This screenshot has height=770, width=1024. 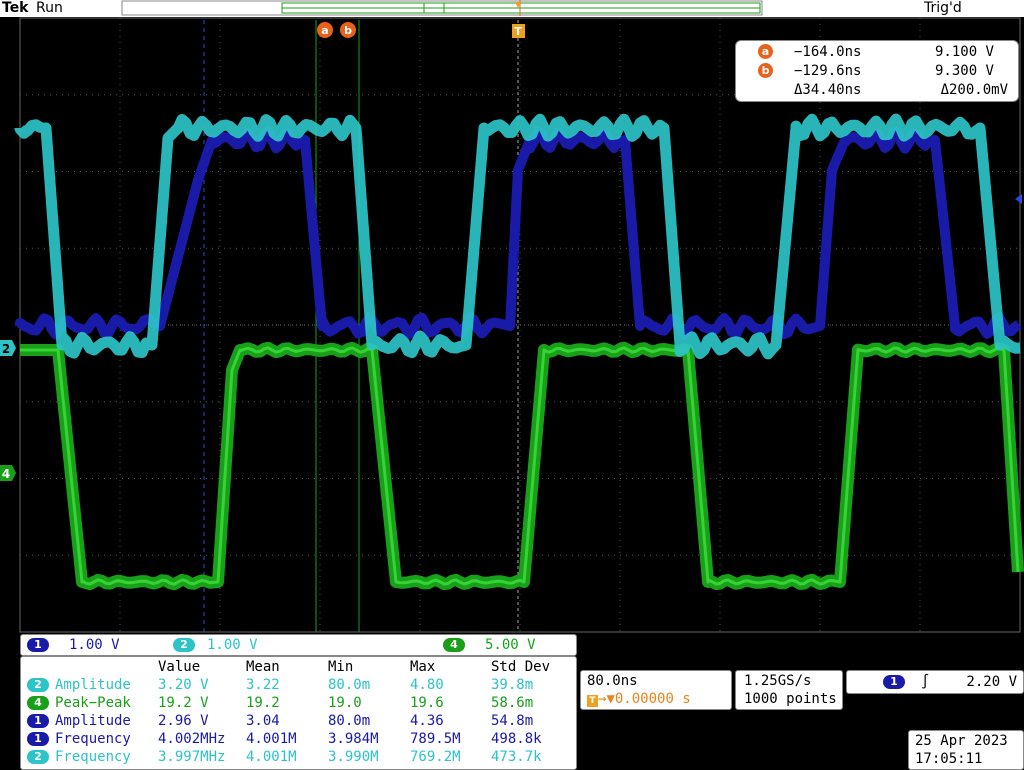 What do you see at coordinates (427, 721) in the screenshot?
I see `row-max: 4.36` at bounding box center [427, 721].